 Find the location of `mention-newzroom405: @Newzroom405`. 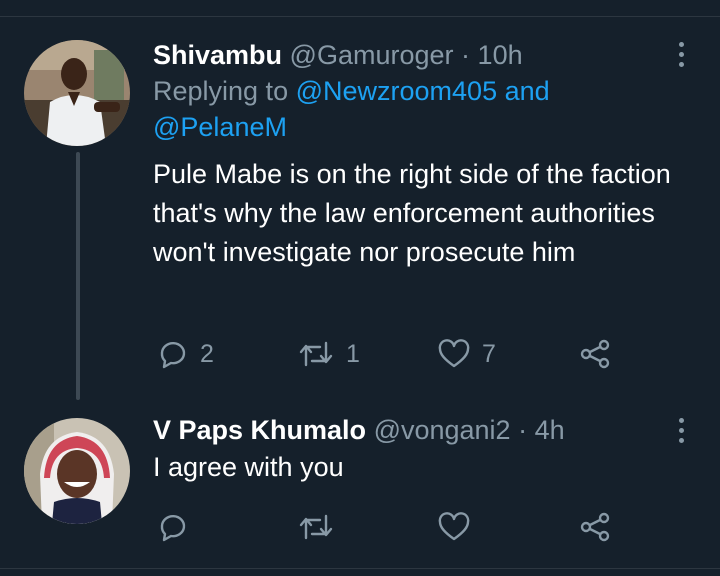

mention-newzroom405: @Newzroom405 is located at coordinates (397, 91).